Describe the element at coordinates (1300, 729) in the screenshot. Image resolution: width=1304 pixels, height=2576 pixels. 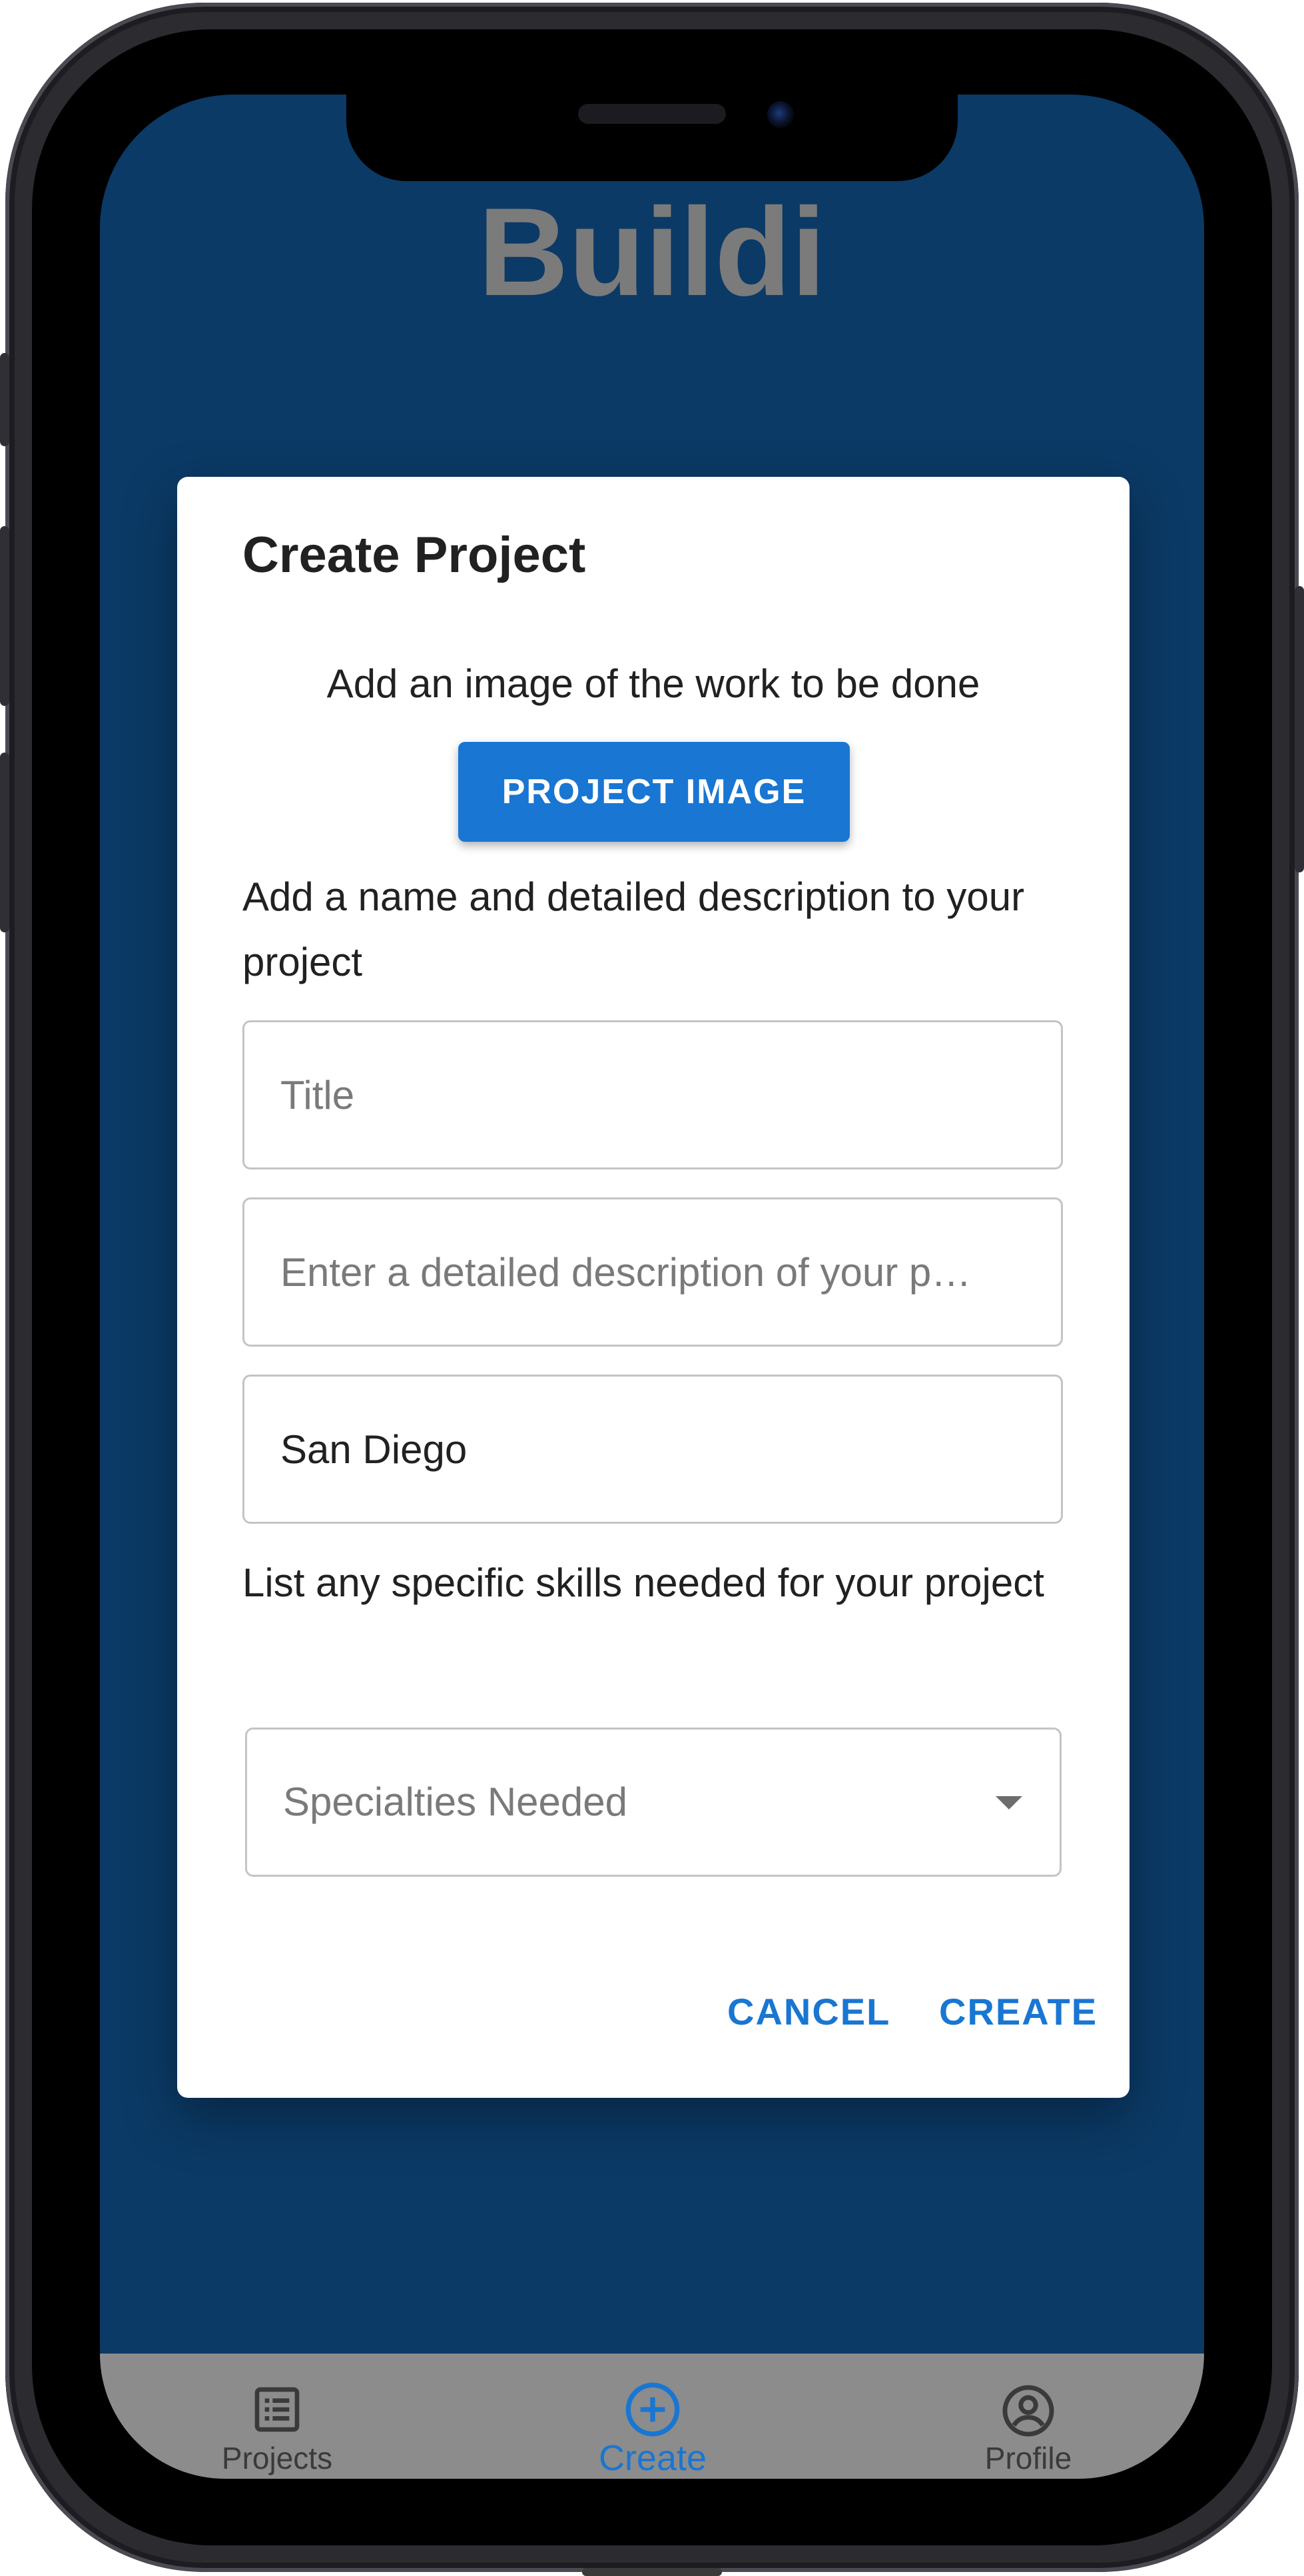
I see `power-button` at that location.